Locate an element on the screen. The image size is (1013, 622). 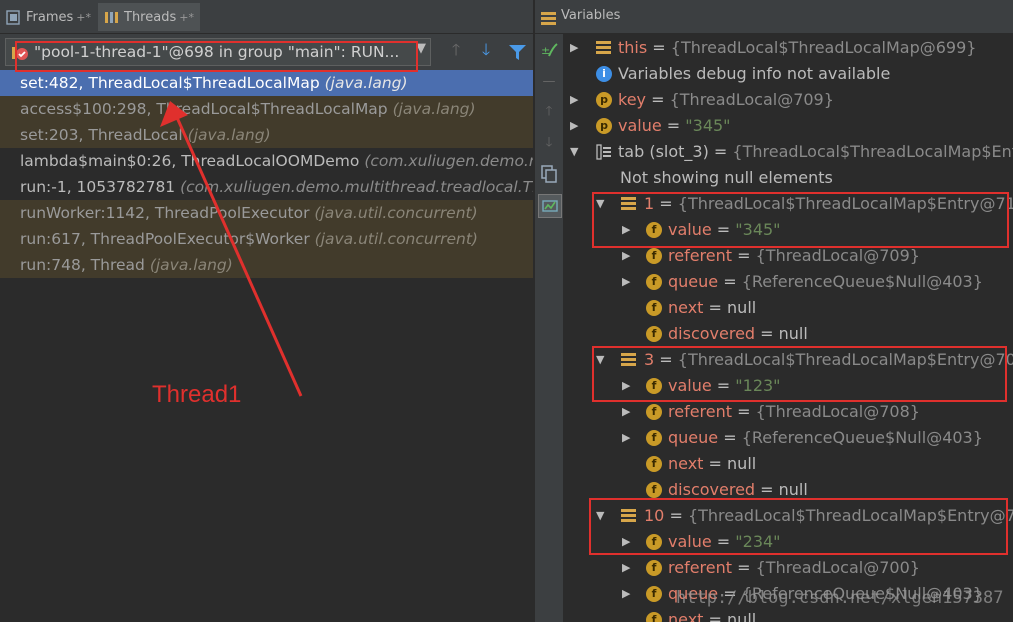
frame-method: run:748, Thread is located at coordinates (85, 265).